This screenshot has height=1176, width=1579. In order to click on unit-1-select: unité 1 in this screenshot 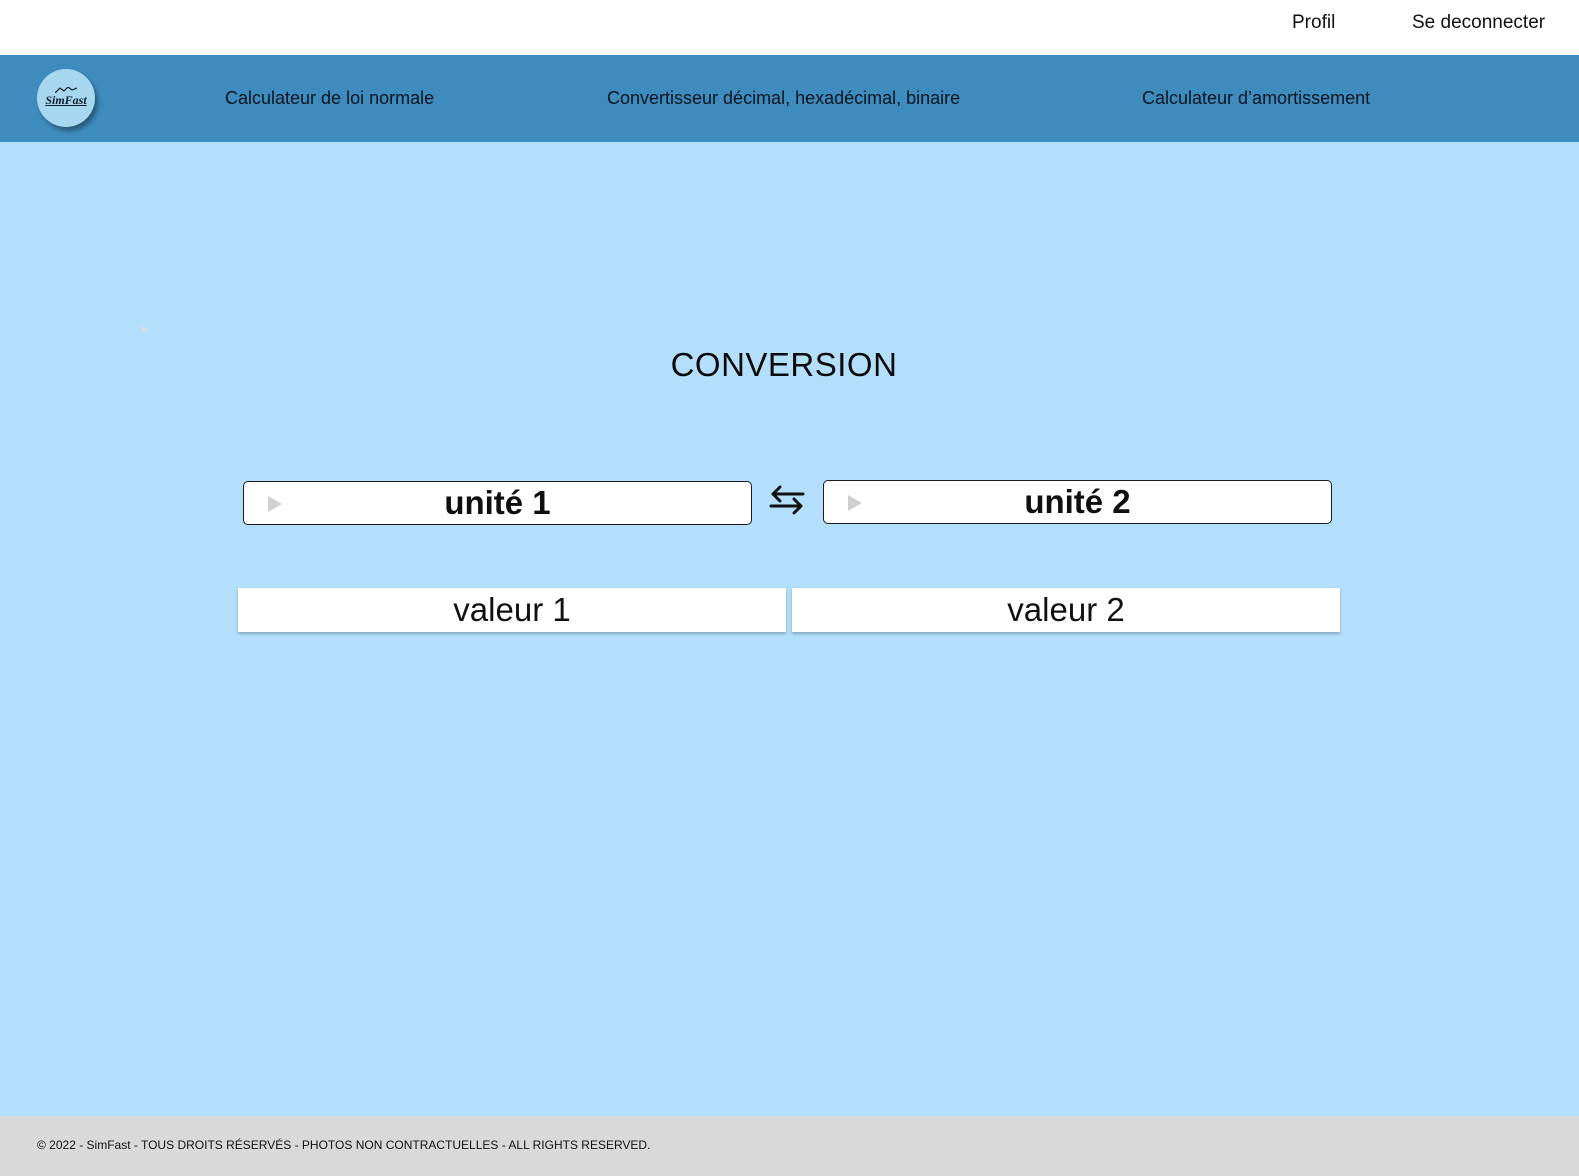, I will do `click(497, 503)`.